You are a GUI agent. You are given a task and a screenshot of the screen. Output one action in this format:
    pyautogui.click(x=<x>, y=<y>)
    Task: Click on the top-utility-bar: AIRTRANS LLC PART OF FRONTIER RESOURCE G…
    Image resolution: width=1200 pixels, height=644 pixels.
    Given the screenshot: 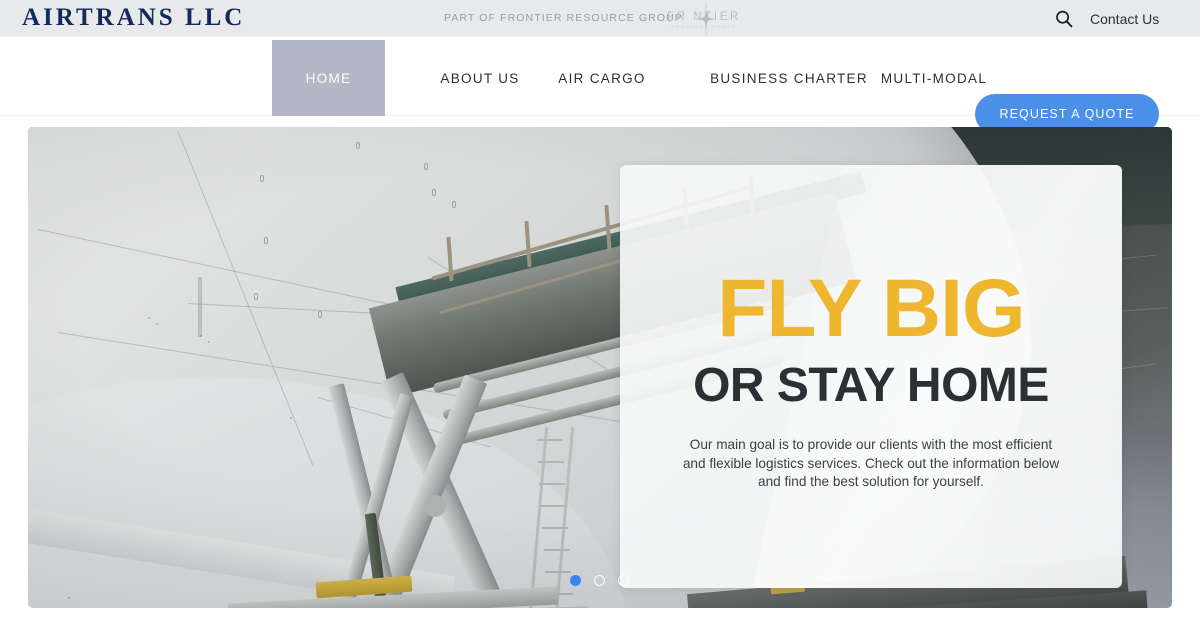 What is the action you would take?
    pyautogui.click(x=600, y=18)
    